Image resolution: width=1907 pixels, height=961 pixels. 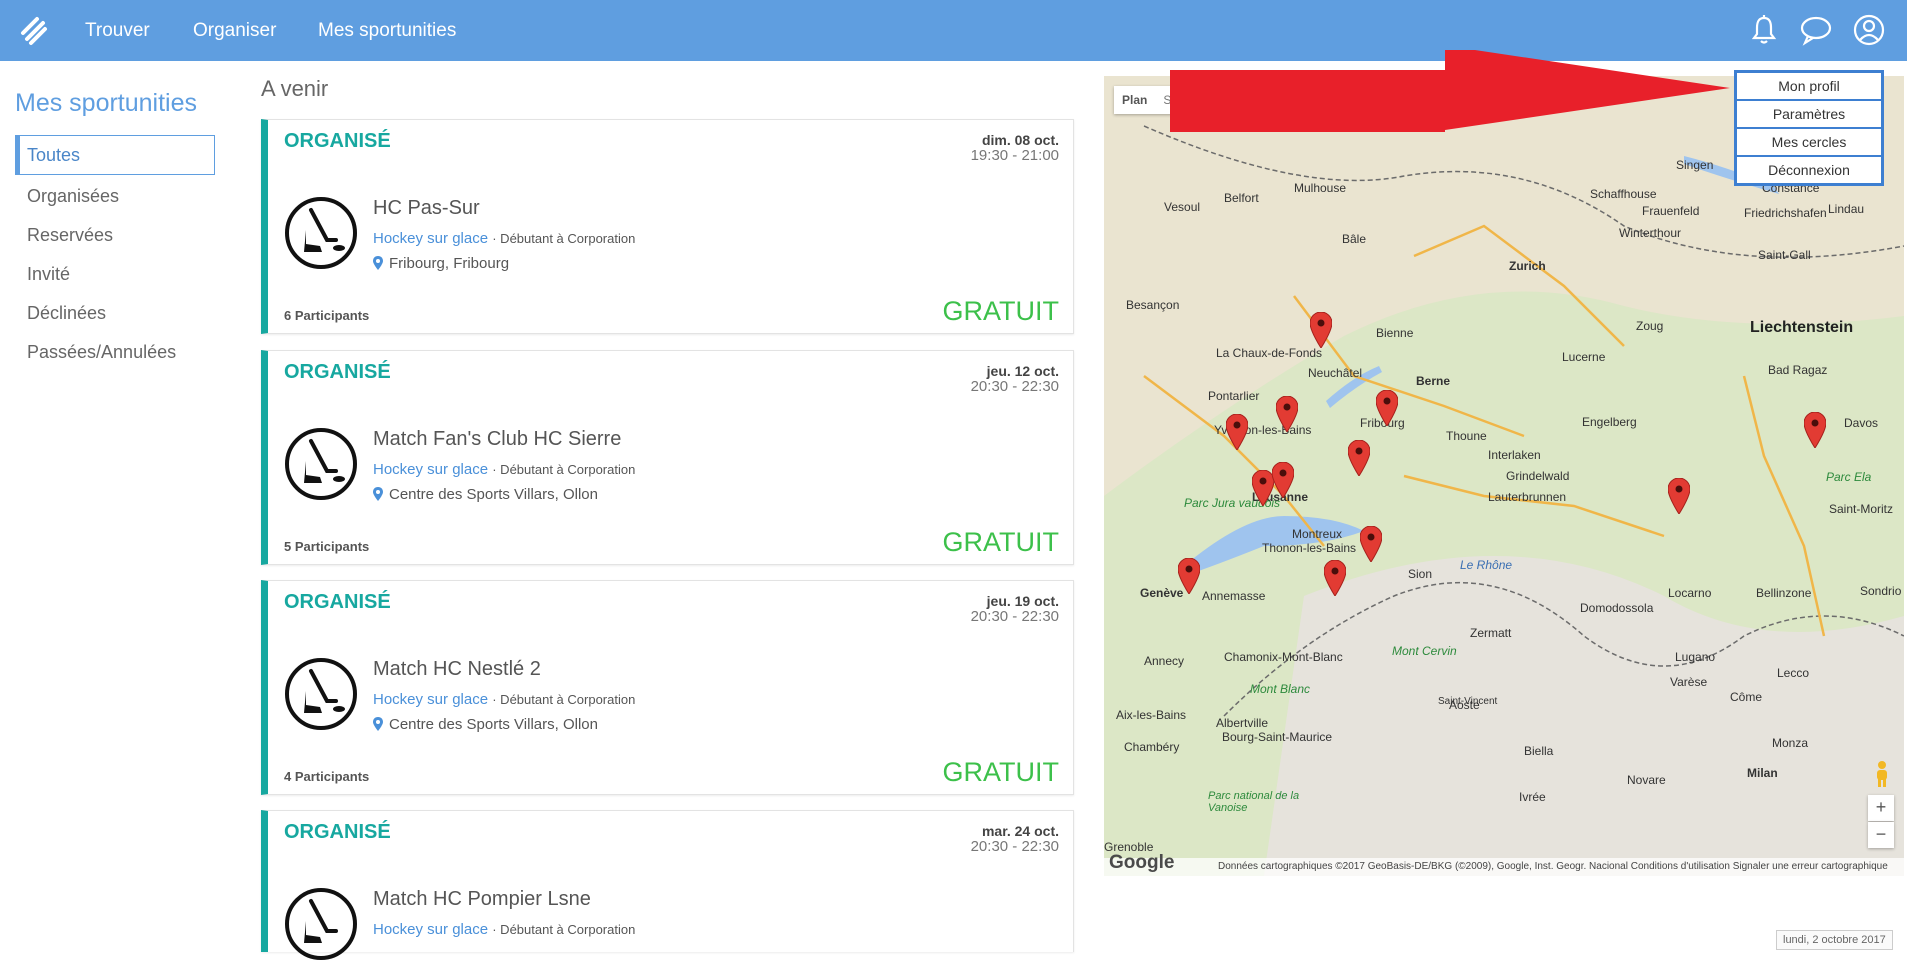 What do you see at coordinates (1317, 534) in the screenshot?
I see `map-label: Montreux` at bounding box center [1317, 534].